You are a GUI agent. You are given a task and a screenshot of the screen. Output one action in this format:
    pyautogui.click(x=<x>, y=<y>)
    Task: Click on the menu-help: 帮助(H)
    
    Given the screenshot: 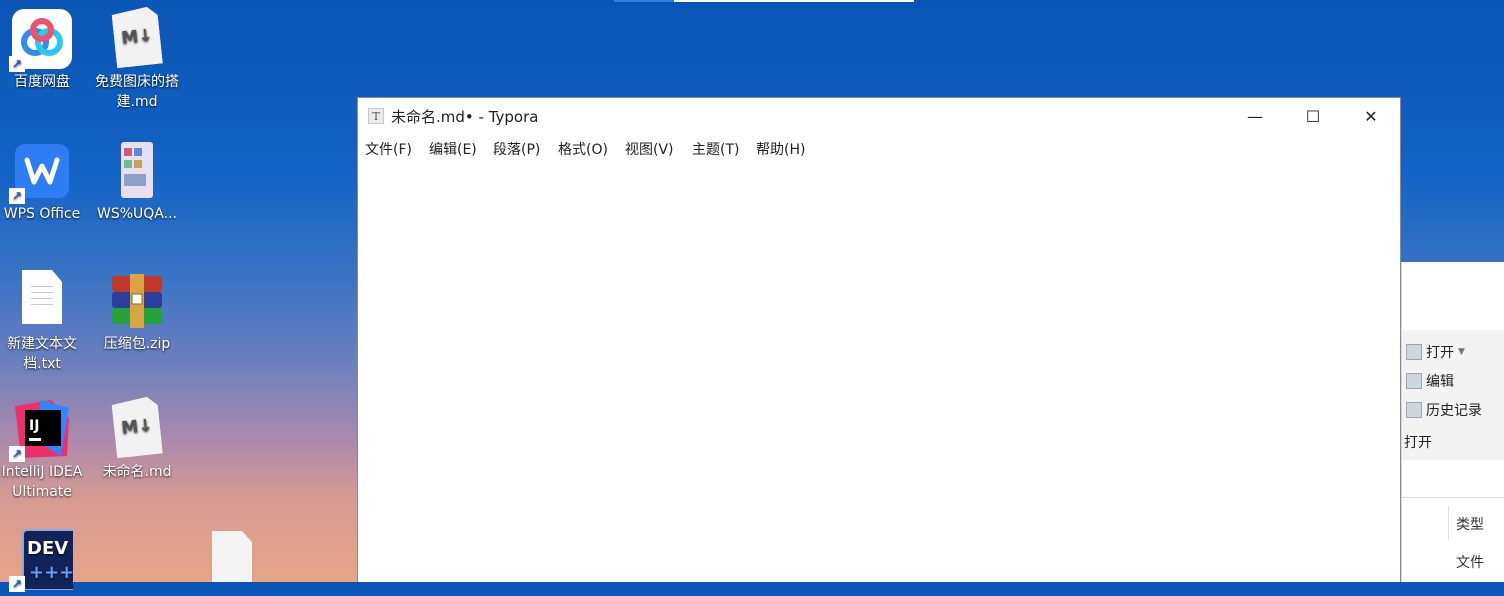 What is the action you would take?
    pyautogui.click(x=780, y=149)
    